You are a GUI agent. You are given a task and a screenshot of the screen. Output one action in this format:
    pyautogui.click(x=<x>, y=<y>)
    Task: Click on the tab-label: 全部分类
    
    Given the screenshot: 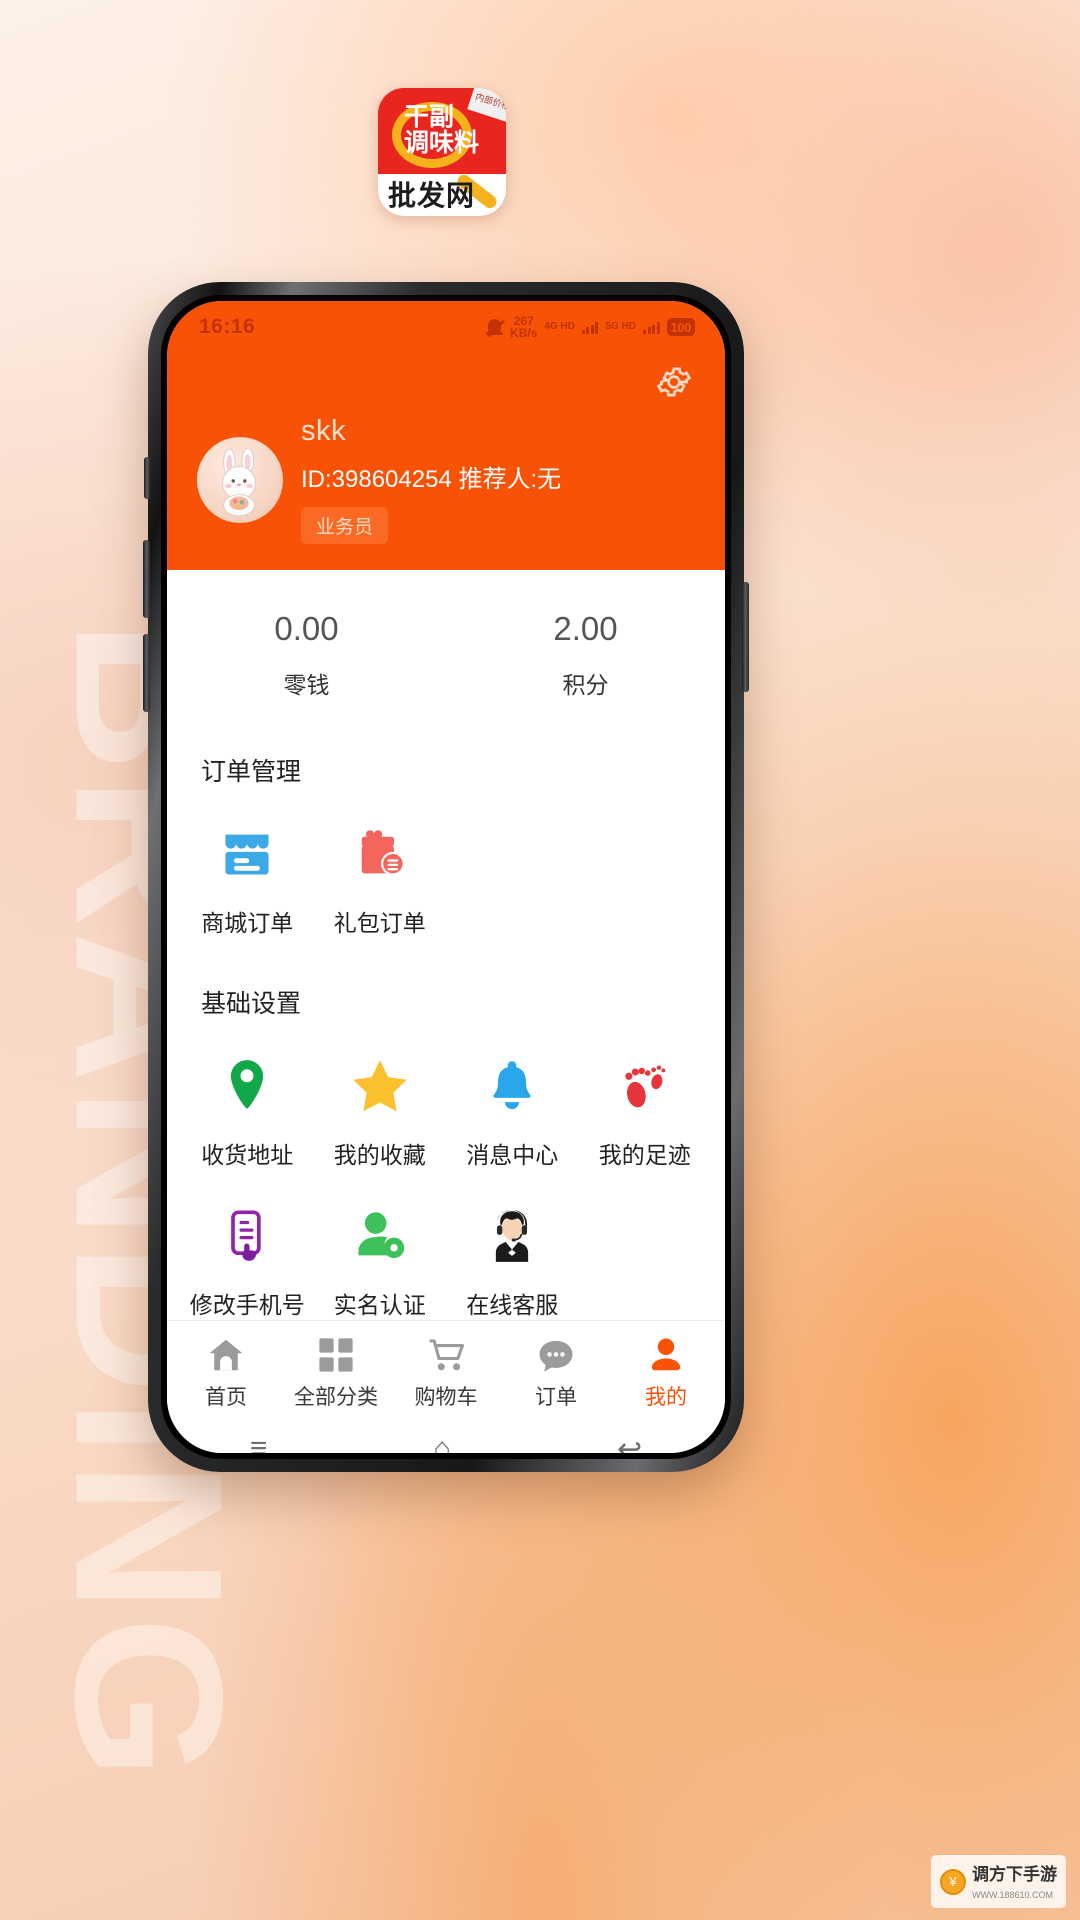 What is the action you would take?
    pyautogui.click(x=336, y=1397)
    